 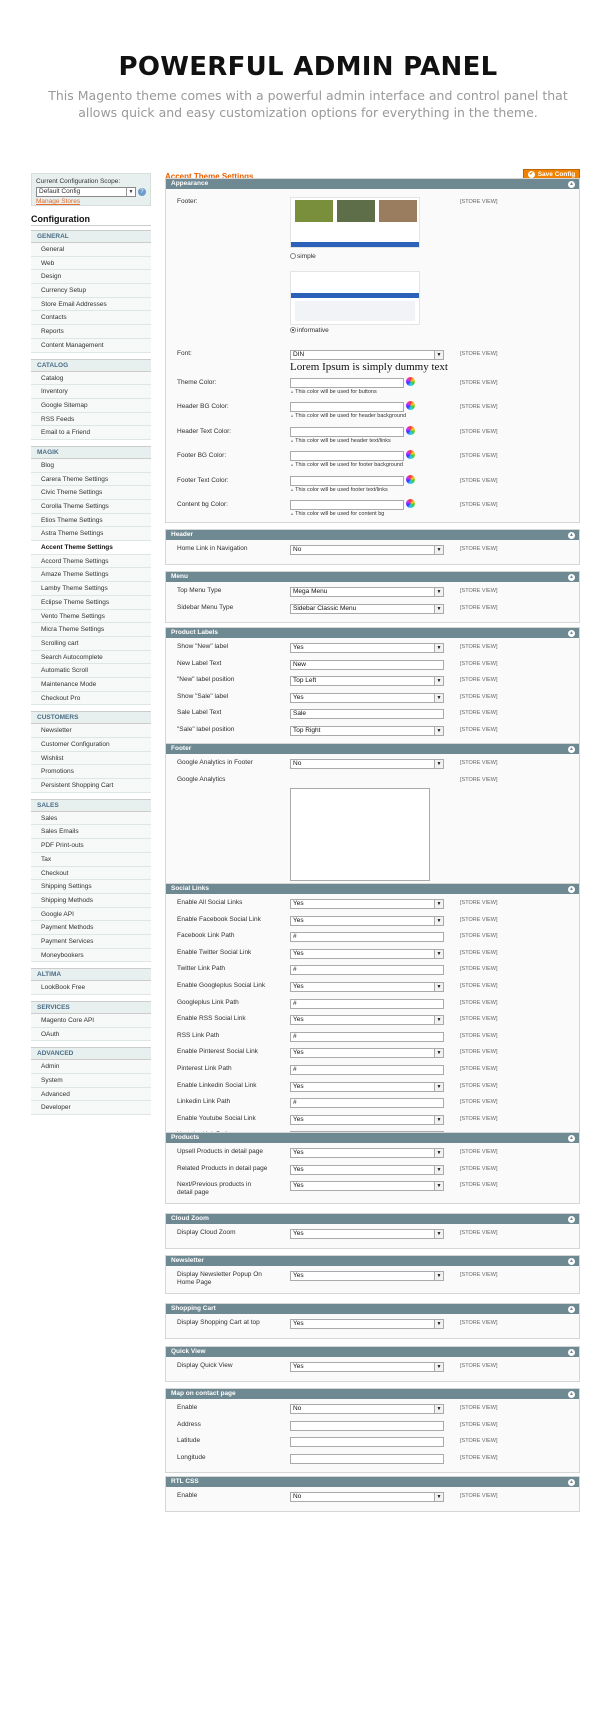 I want to click on sidebar-item-accord-theme-settings: Accord Theme Settings, so click(x=91, y=561).